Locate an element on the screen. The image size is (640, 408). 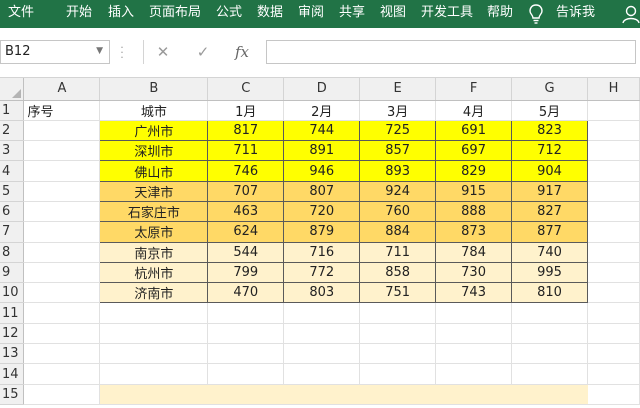
cell-e10: 751 is located at coordinates (398, 293).